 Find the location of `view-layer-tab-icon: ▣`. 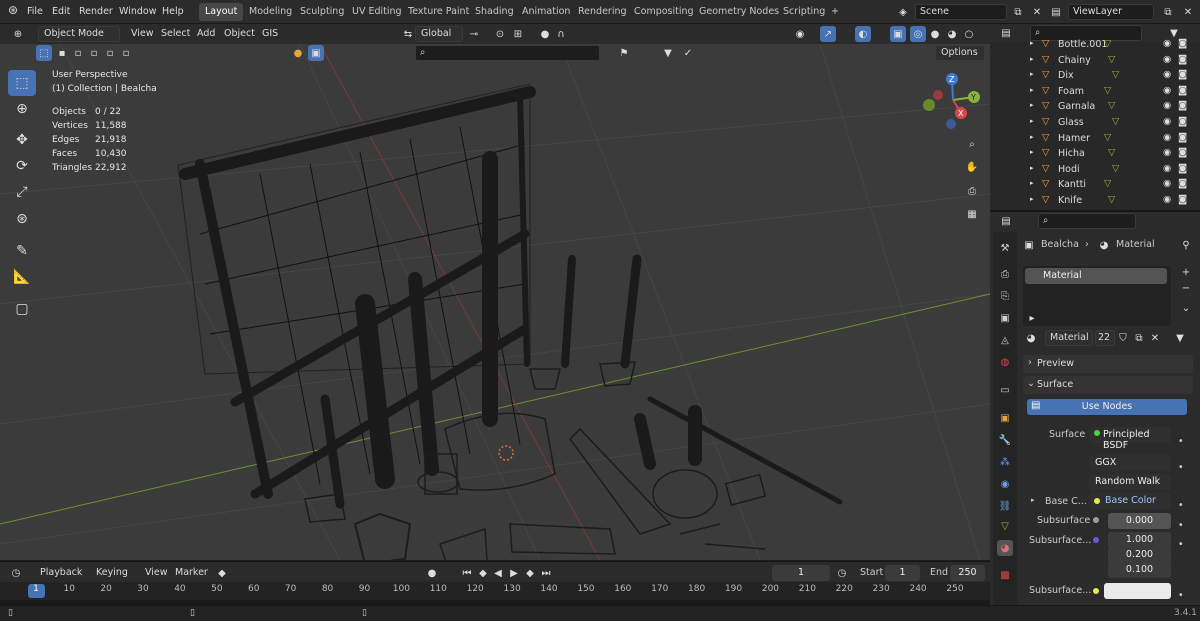

view-layer-tab-icon: ▣ is located at coordinates (1005, 318).